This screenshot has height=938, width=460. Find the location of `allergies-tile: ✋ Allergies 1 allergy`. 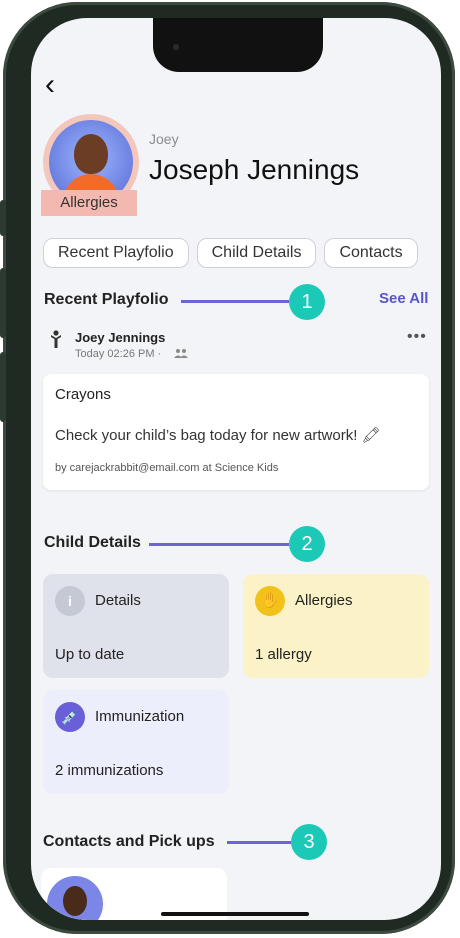

allergies-tile: ✋ Allergies 1 allergy is located at coordinates (336, 626).